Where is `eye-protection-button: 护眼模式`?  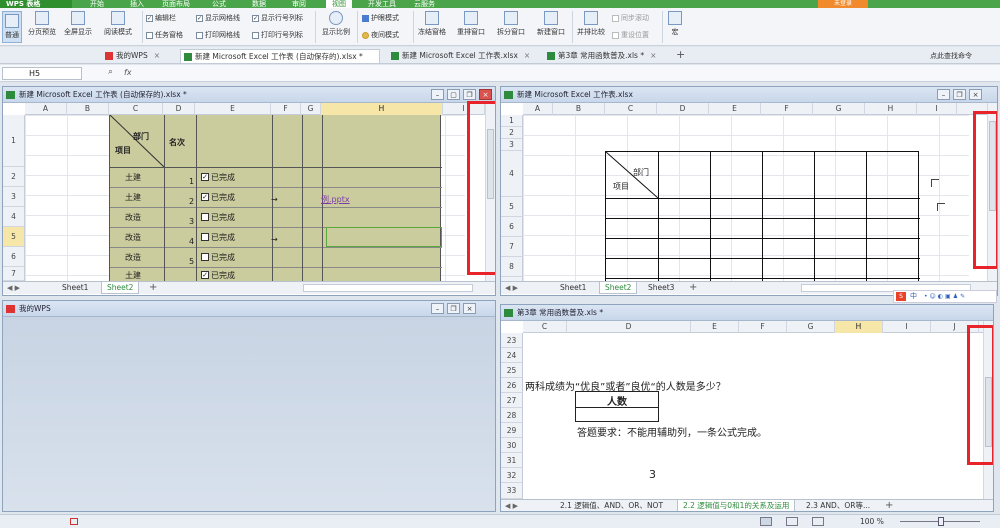
eye-protection-button: 护眼模式 is located at coordinates (380, 18).